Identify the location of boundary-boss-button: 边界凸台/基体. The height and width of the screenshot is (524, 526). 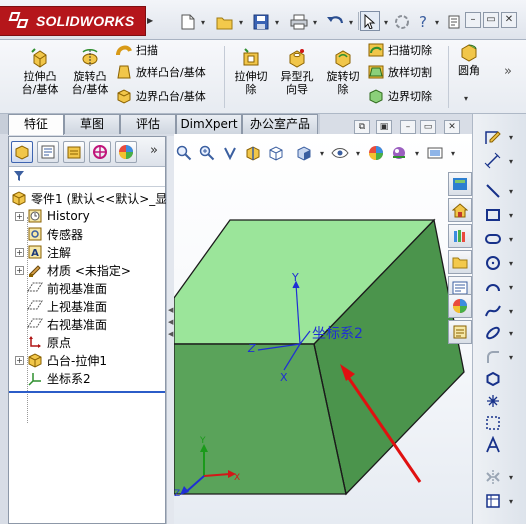
(161, 96).